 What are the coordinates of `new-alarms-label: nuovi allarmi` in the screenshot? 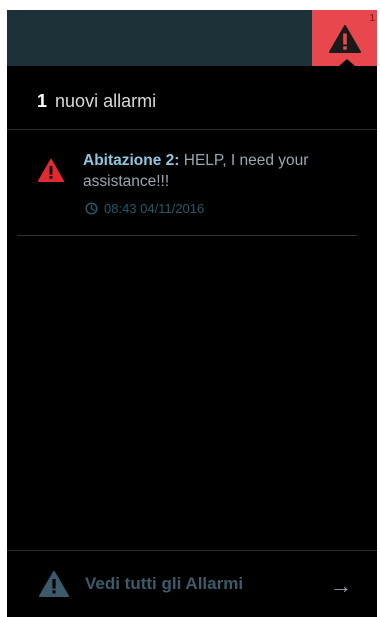 It's located at (106, 101).